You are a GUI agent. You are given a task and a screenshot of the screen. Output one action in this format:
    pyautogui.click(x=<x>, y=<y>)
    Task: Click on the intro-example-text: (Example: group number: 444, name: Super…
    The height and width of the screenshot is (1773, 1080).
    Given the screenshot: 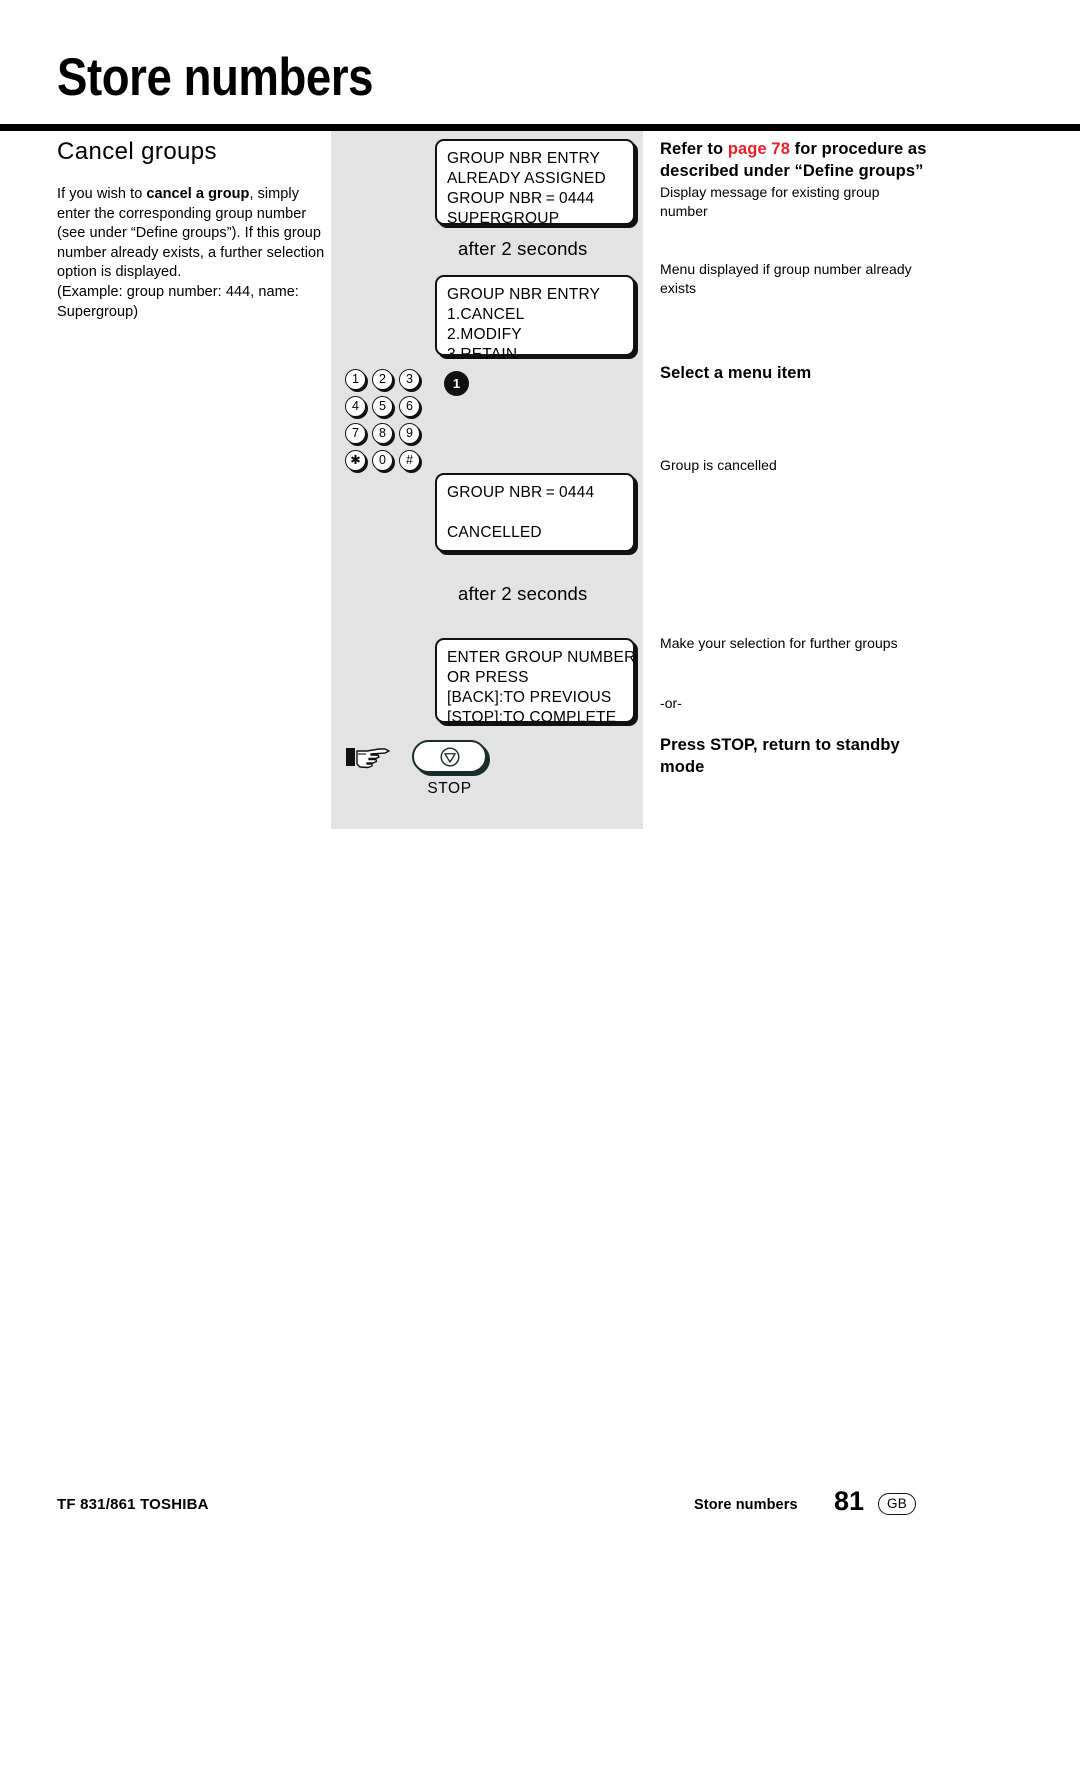 What is the action you would take?
    pyautogui.click(x=178, y=301)
    